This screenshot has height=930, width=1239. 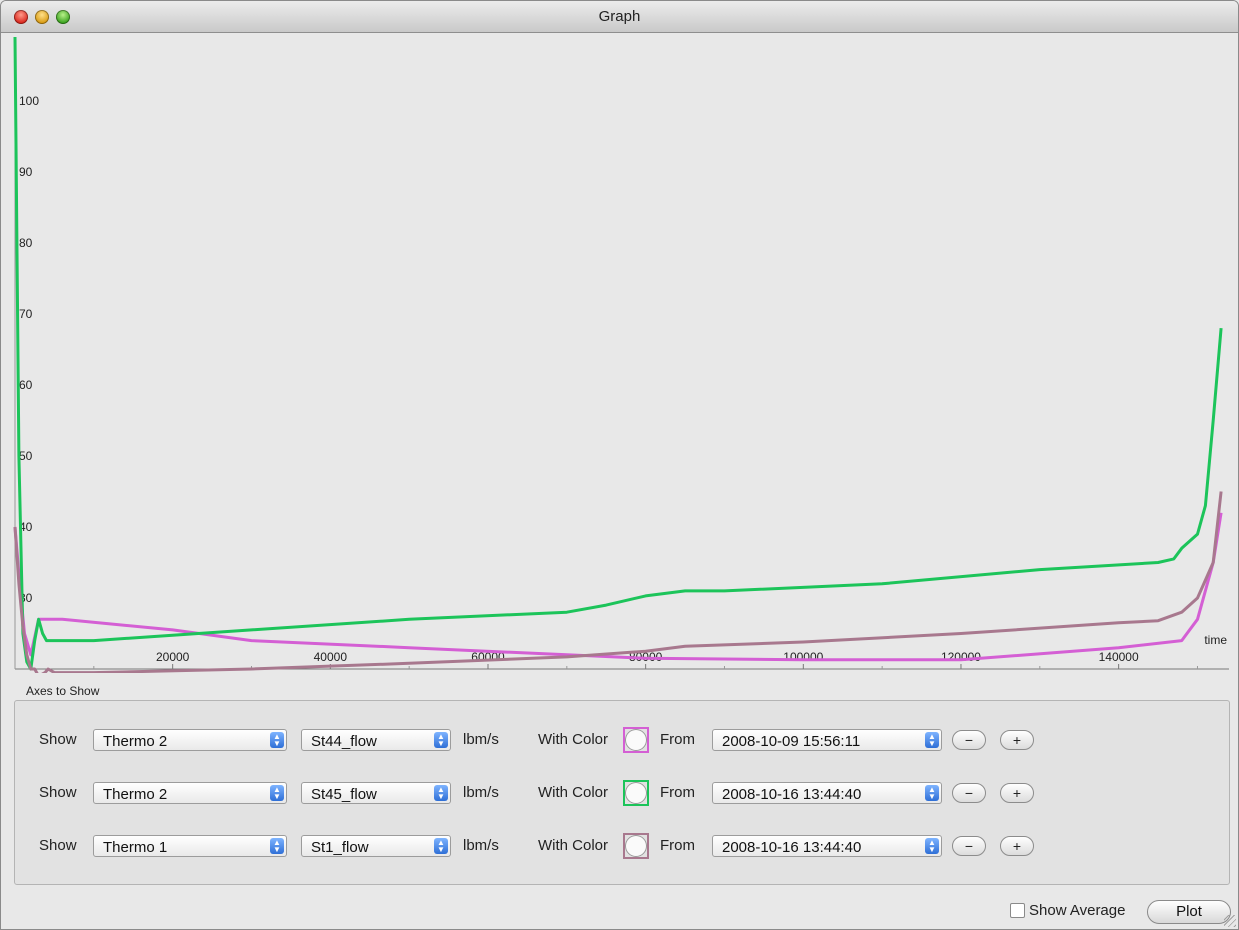 I want to click on y-tick-label: 50, so click(x=26, y=456).